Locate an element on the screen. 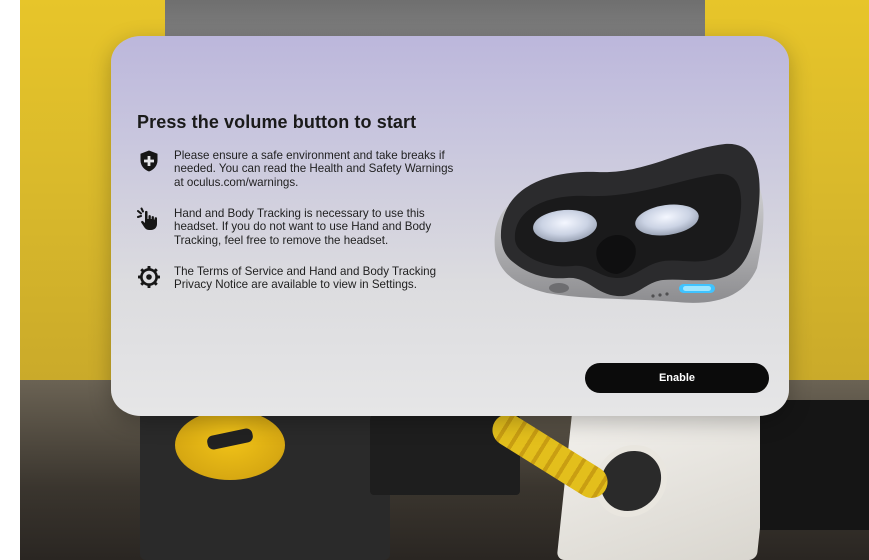 Image resolution: width=869 pixels, height=560 pixels. shield-plus-icon is located at coordinates (149, 161).